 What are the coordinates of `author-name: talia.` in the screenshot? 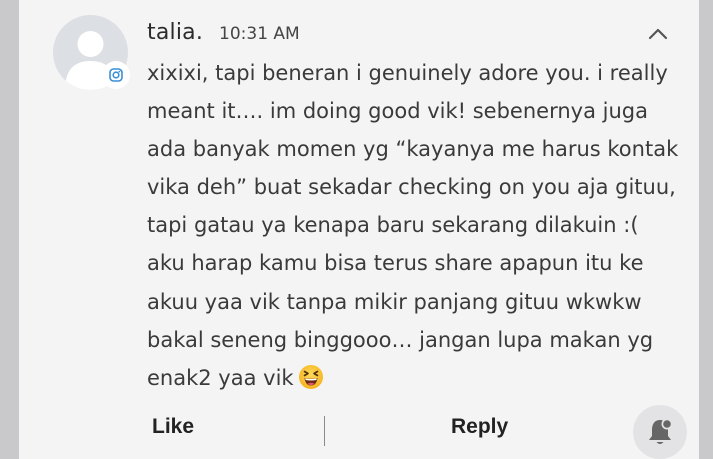 It's located at (175, 32).